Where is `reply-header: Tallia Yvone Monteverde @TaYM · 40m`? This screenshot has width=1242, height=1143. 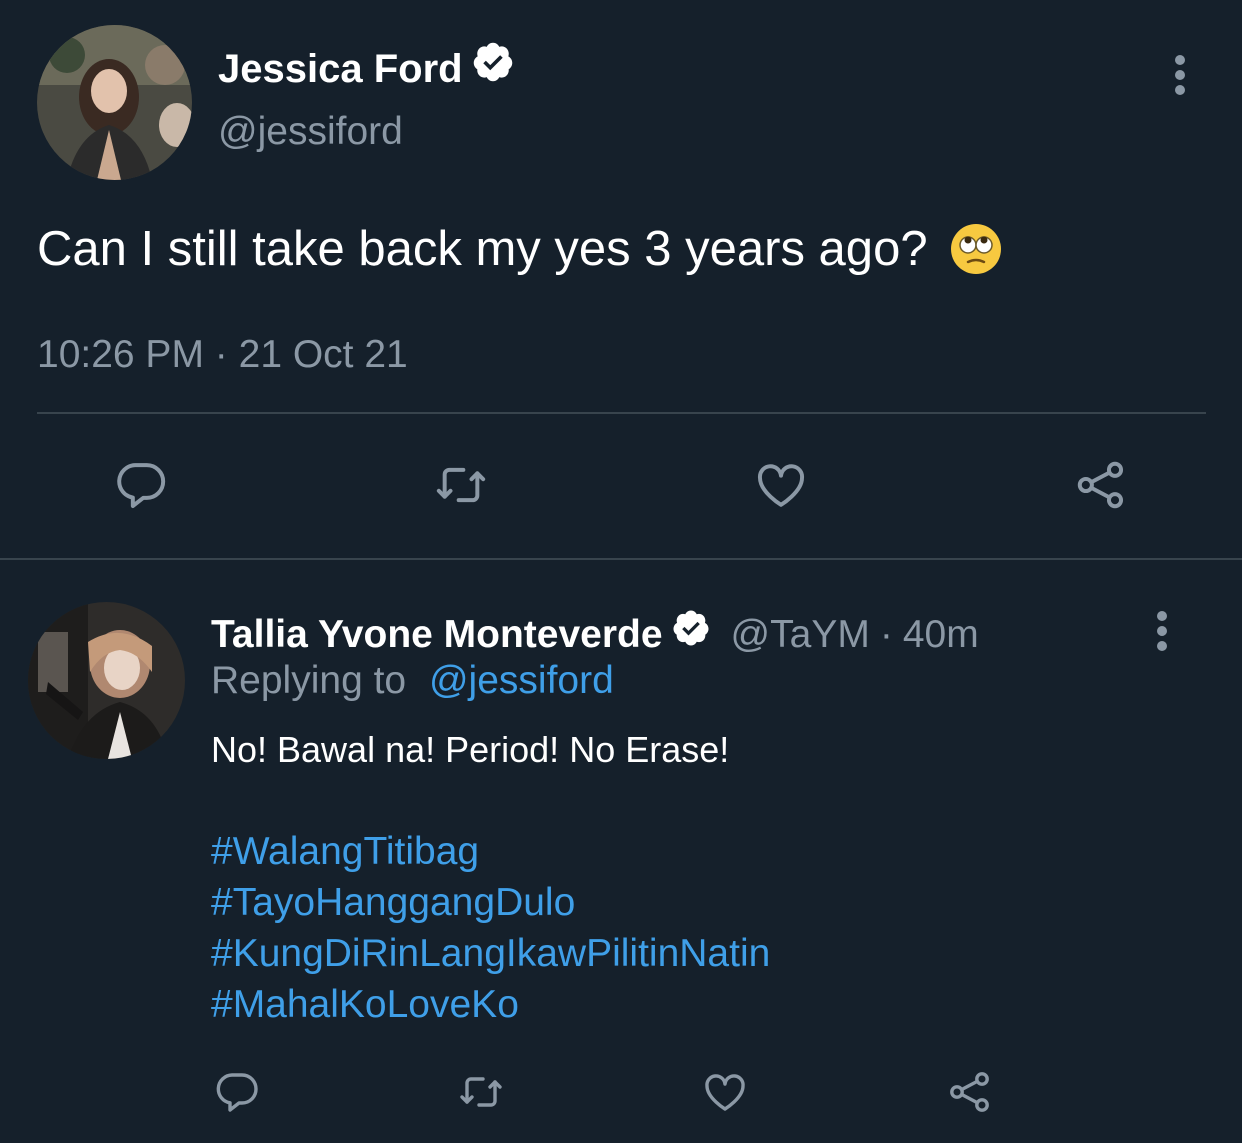 reply-header: Tallia Yvone Monteverde @TaYM · 40m is located at coordinates (595, 634).